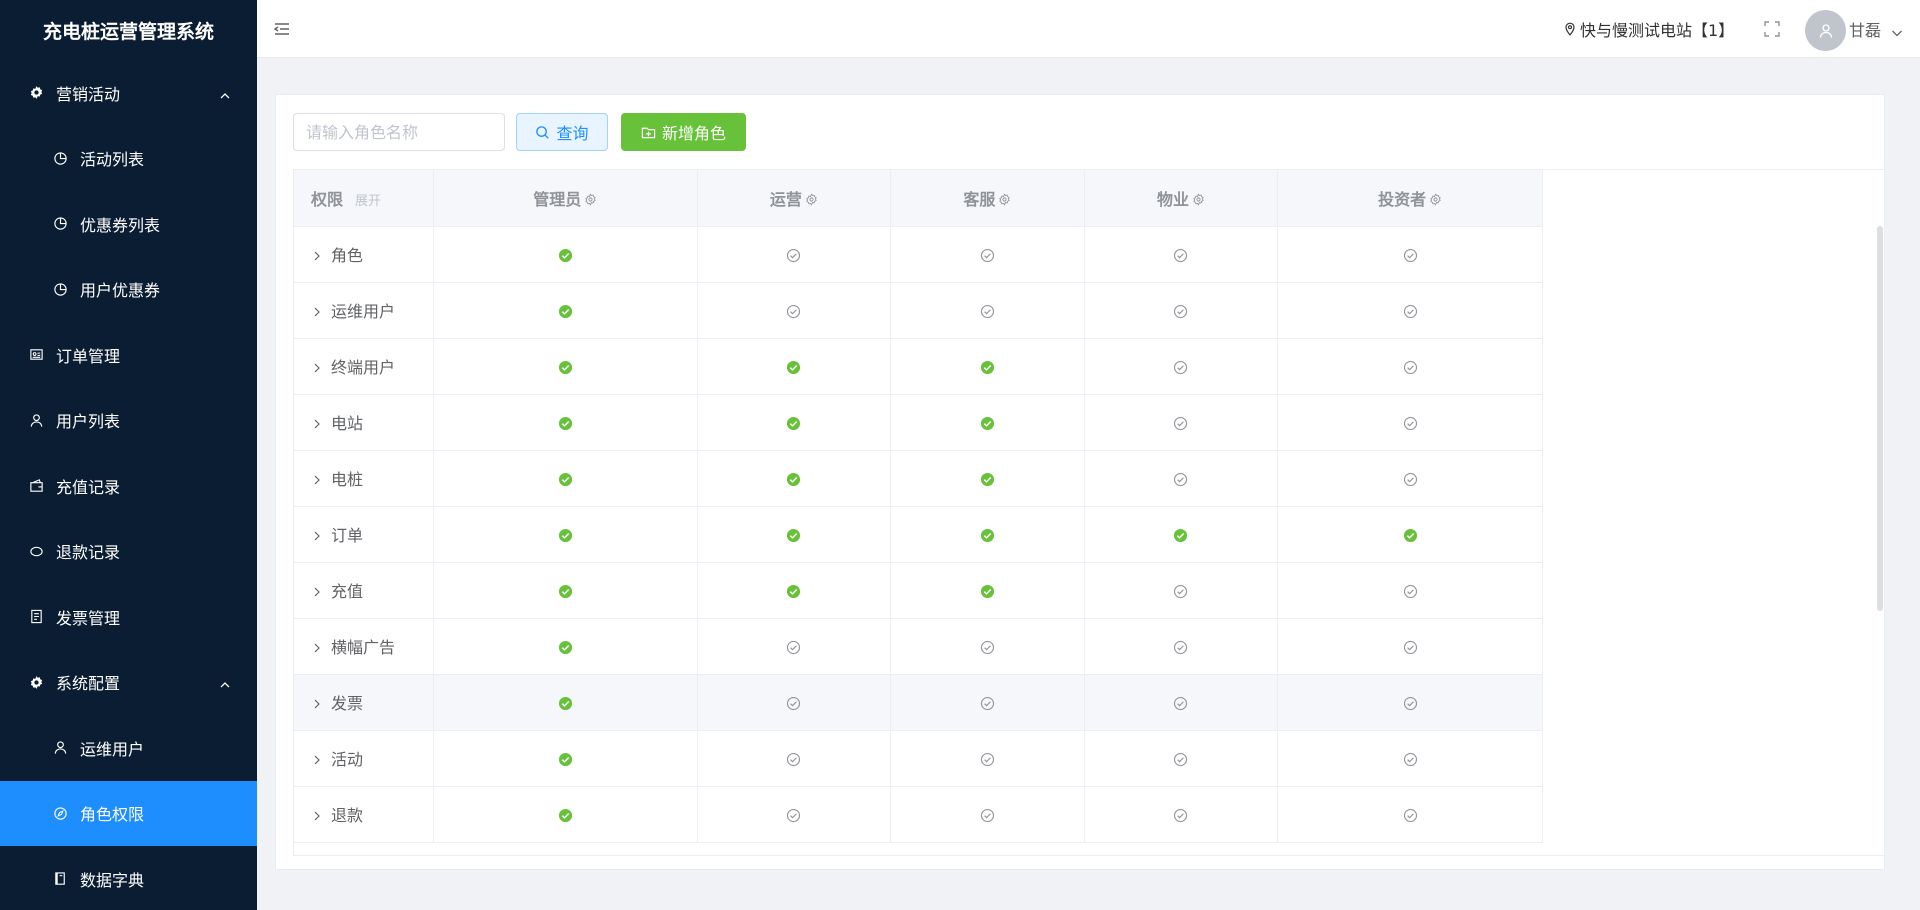 The image size is (1920, 910). What do you see at coordinates (128, 878) in the screenshot?
I see `sidebar-item-12: 数据字典` at bounding box center [128, 878].